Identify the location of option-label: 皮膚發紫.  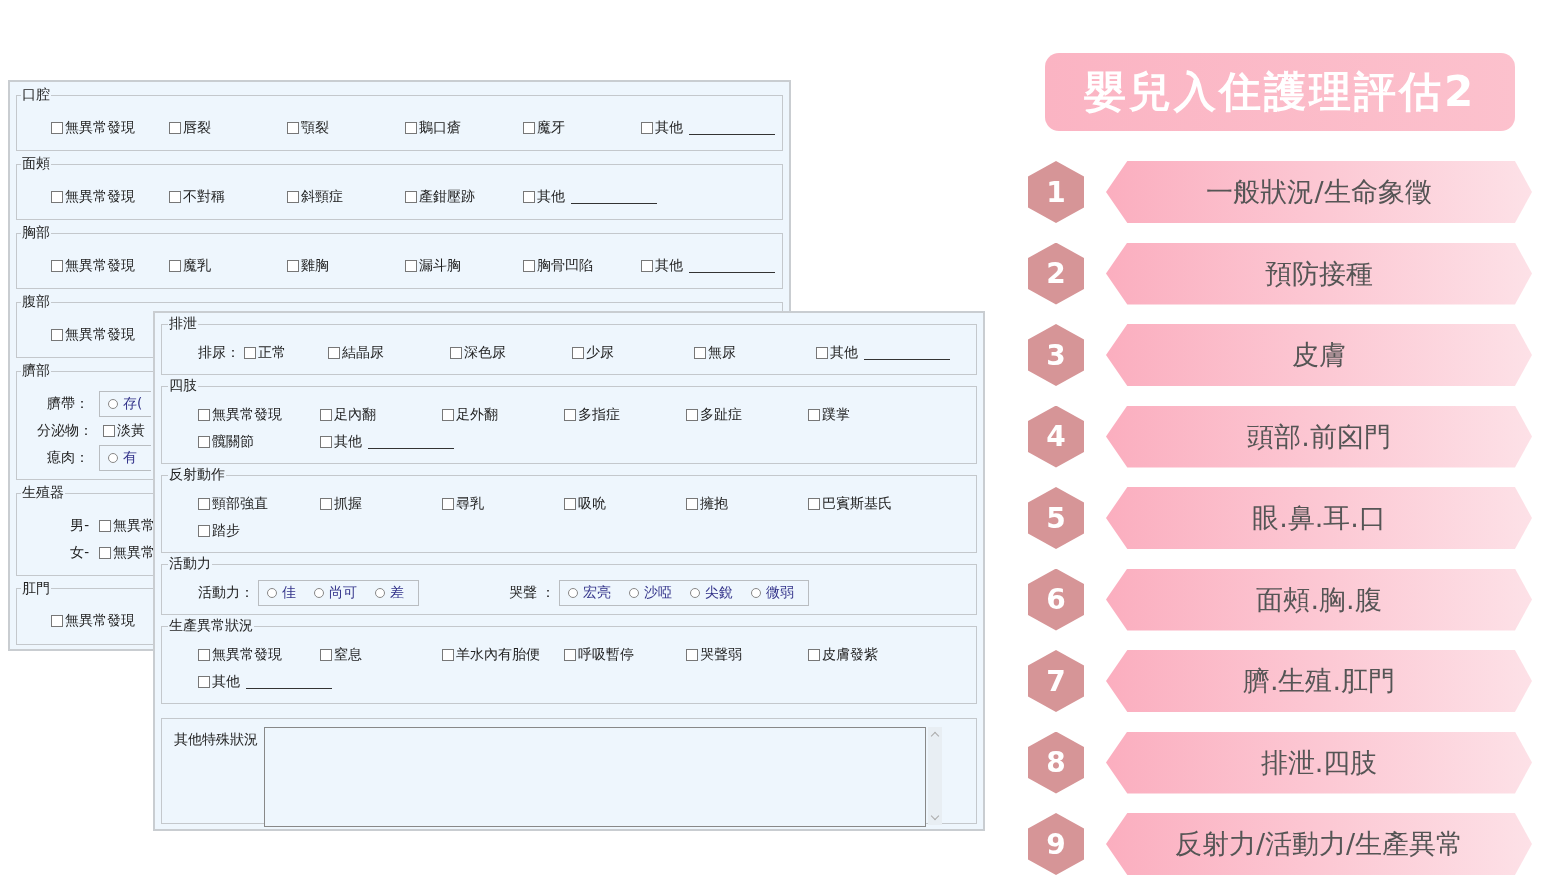
(850, 654).